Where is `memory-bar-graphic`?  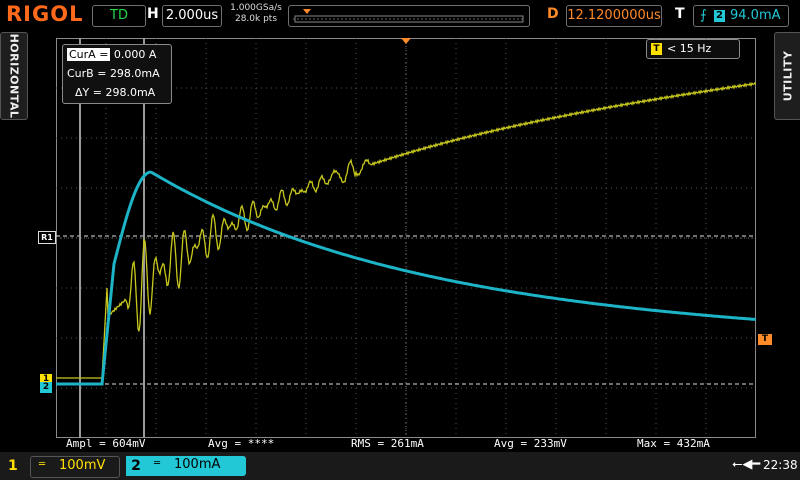 memory-bar-graphic is located at coordinates (409, 16).